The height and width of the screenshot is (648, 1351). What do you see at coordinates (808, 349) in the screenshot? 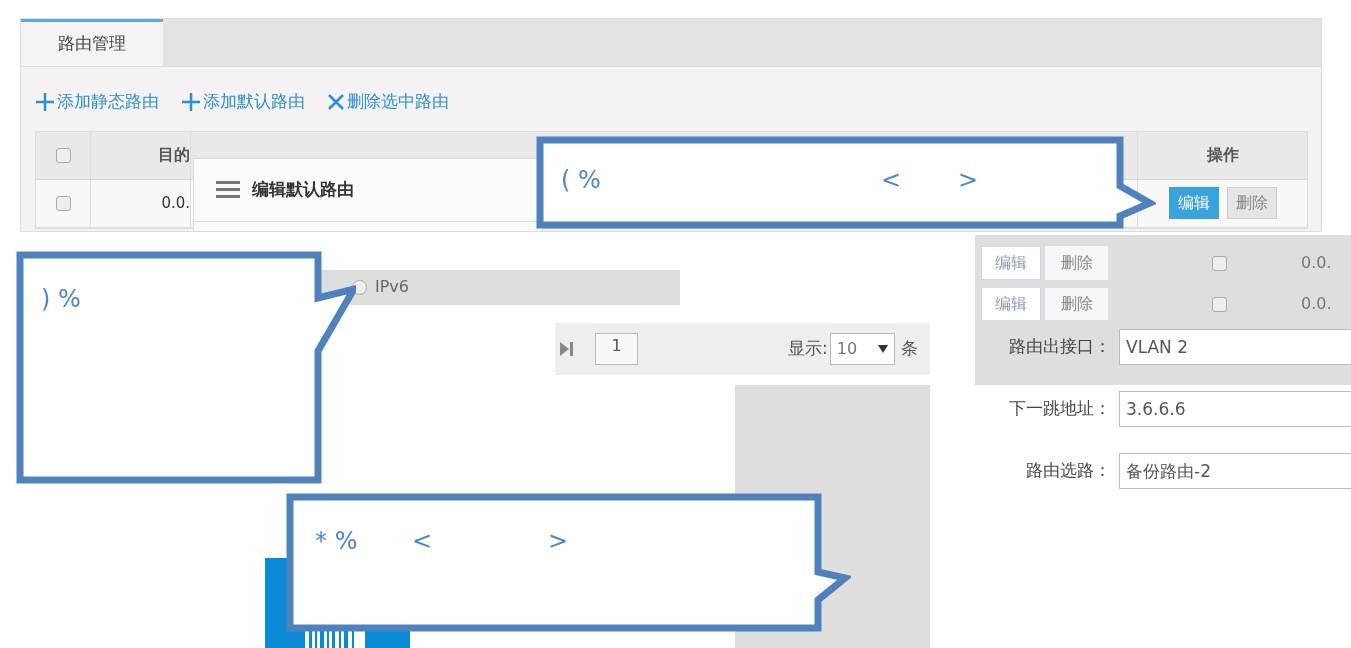
I see `page-size-label: 显示:` at bounding box center [808, 349].